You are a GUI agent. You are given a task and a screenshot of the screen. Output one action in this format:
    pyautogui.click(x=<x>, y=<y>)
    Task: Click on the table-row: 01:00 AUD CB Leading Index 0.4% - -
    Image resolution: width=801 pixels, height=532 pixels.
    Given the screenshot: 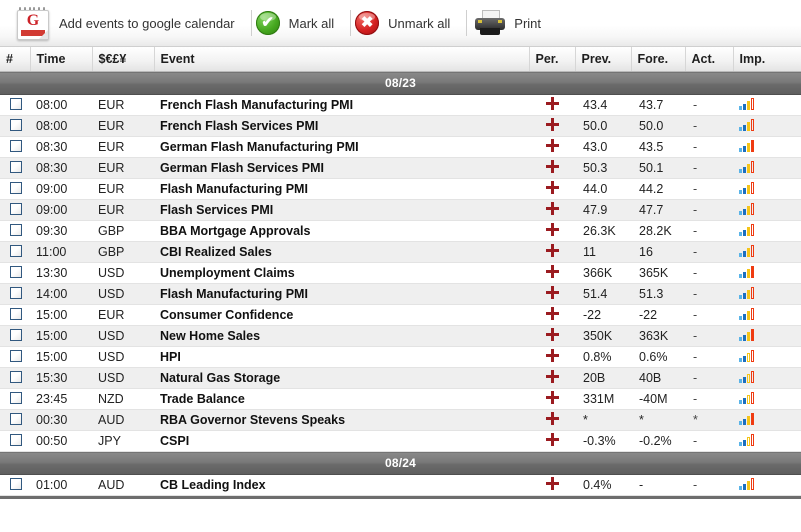 What is the action you would take?
    pyautogui.click(x=400, y=485)
    